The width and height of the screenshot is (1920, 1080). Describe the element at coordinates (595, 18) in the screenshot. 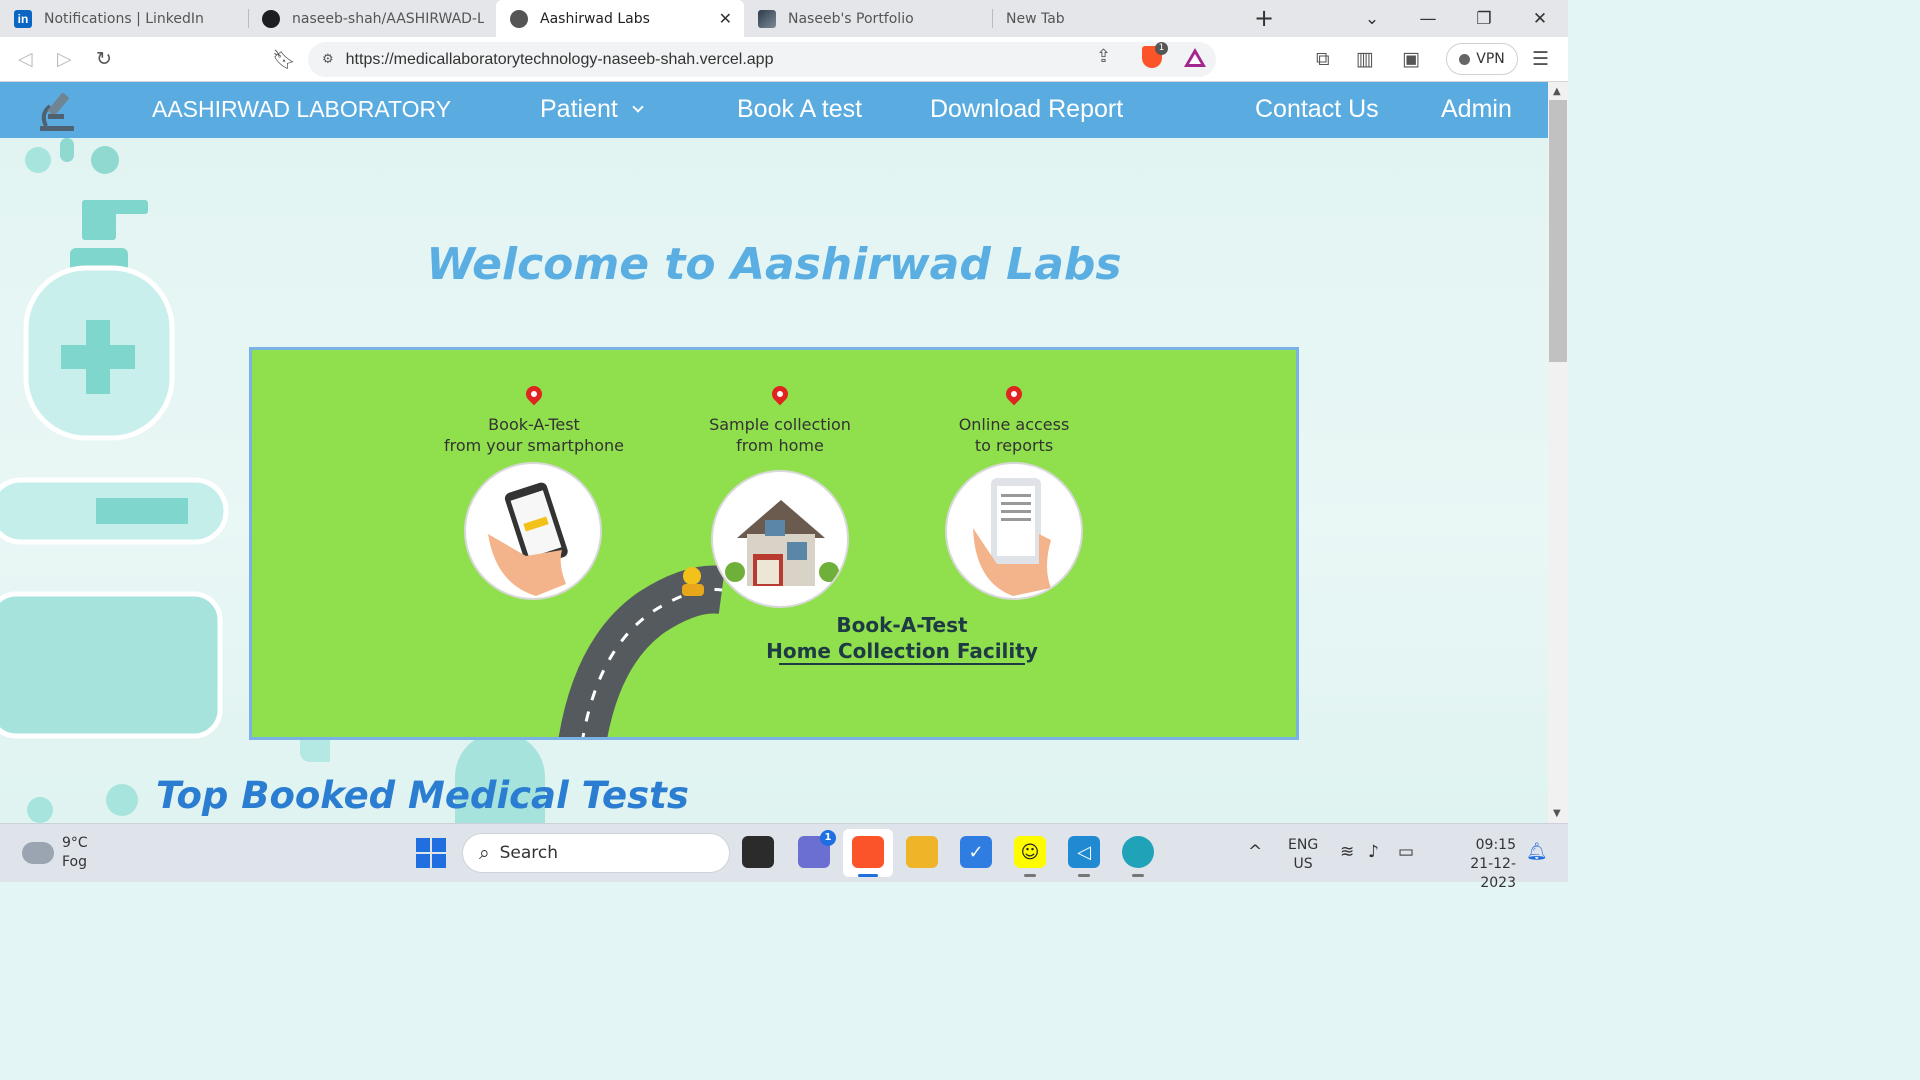

I see `tab-title: Aashirwad Labs` at that location.